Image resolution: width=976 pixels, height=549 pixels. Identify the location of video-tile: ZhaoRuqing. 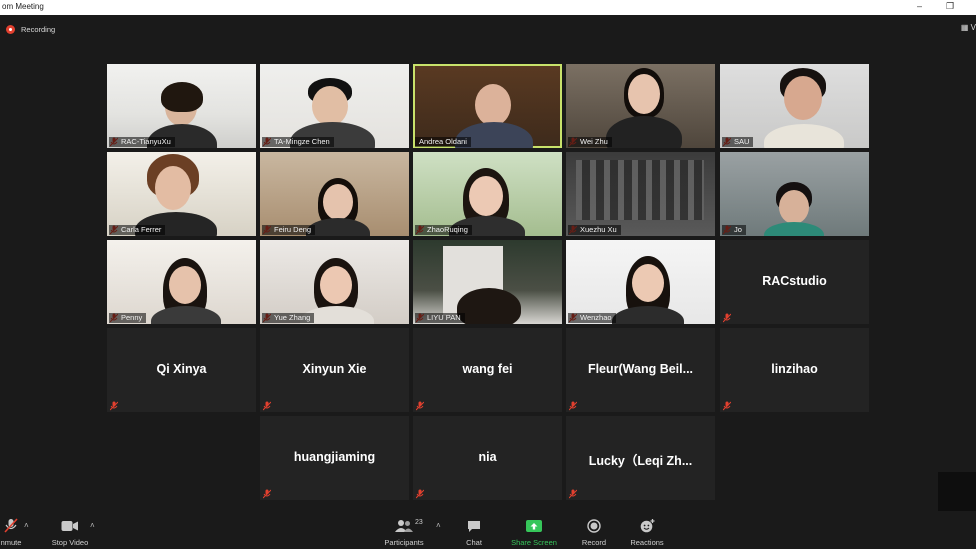
(487, 194).